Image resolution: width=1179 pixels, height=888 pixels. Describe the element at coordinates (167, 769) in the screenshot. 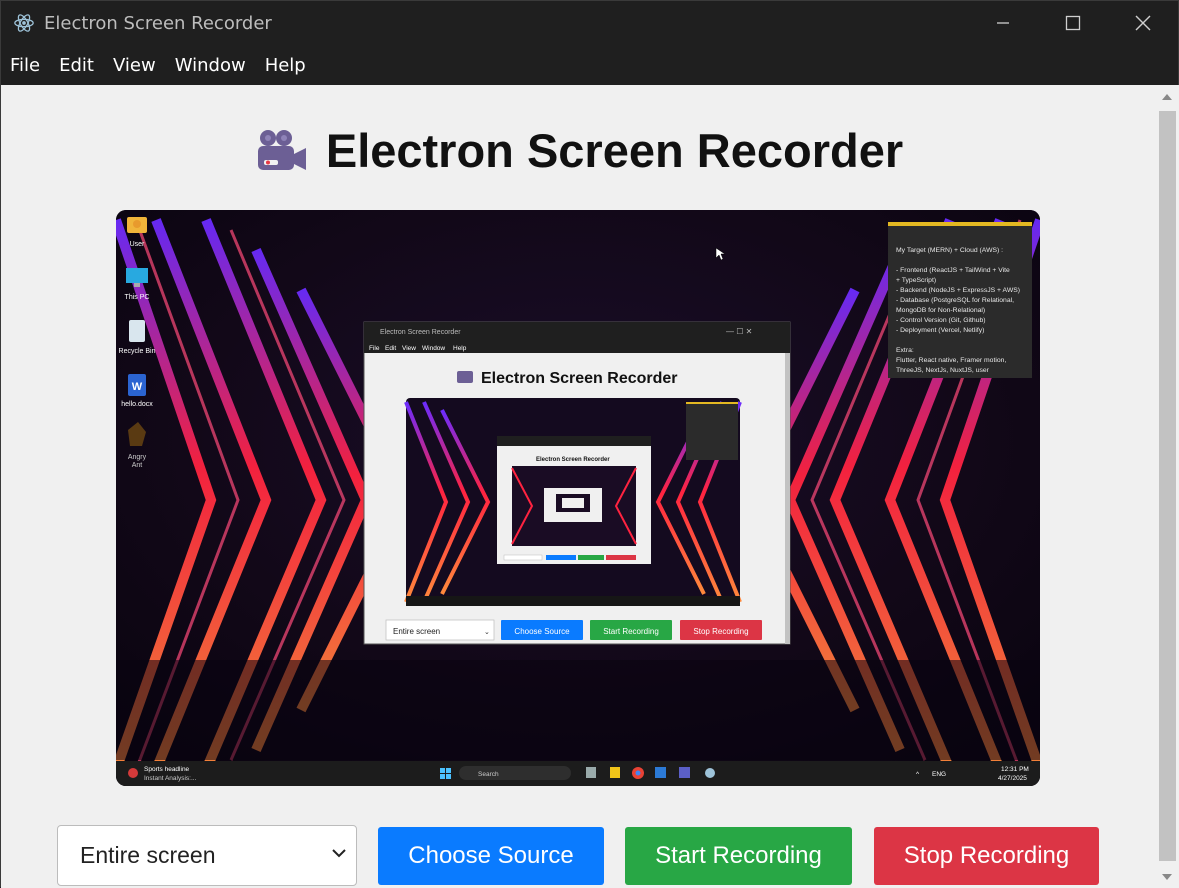

I see `svg-text: Sports headline` at that location.